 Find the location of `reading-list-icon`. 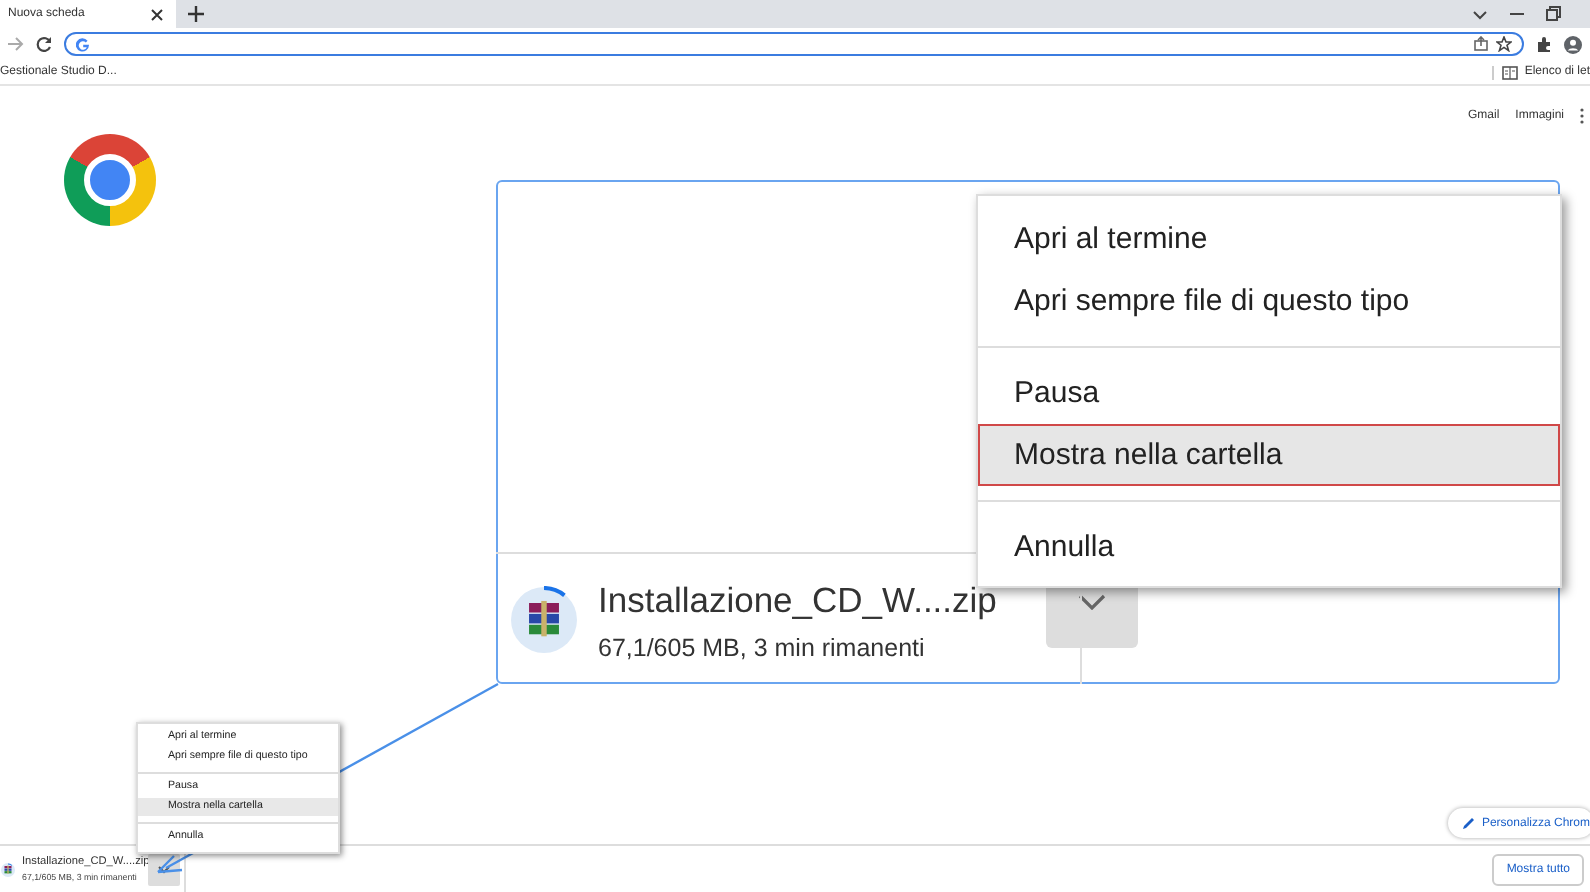

reading-list-icon is located at coordinates (1510, 72).